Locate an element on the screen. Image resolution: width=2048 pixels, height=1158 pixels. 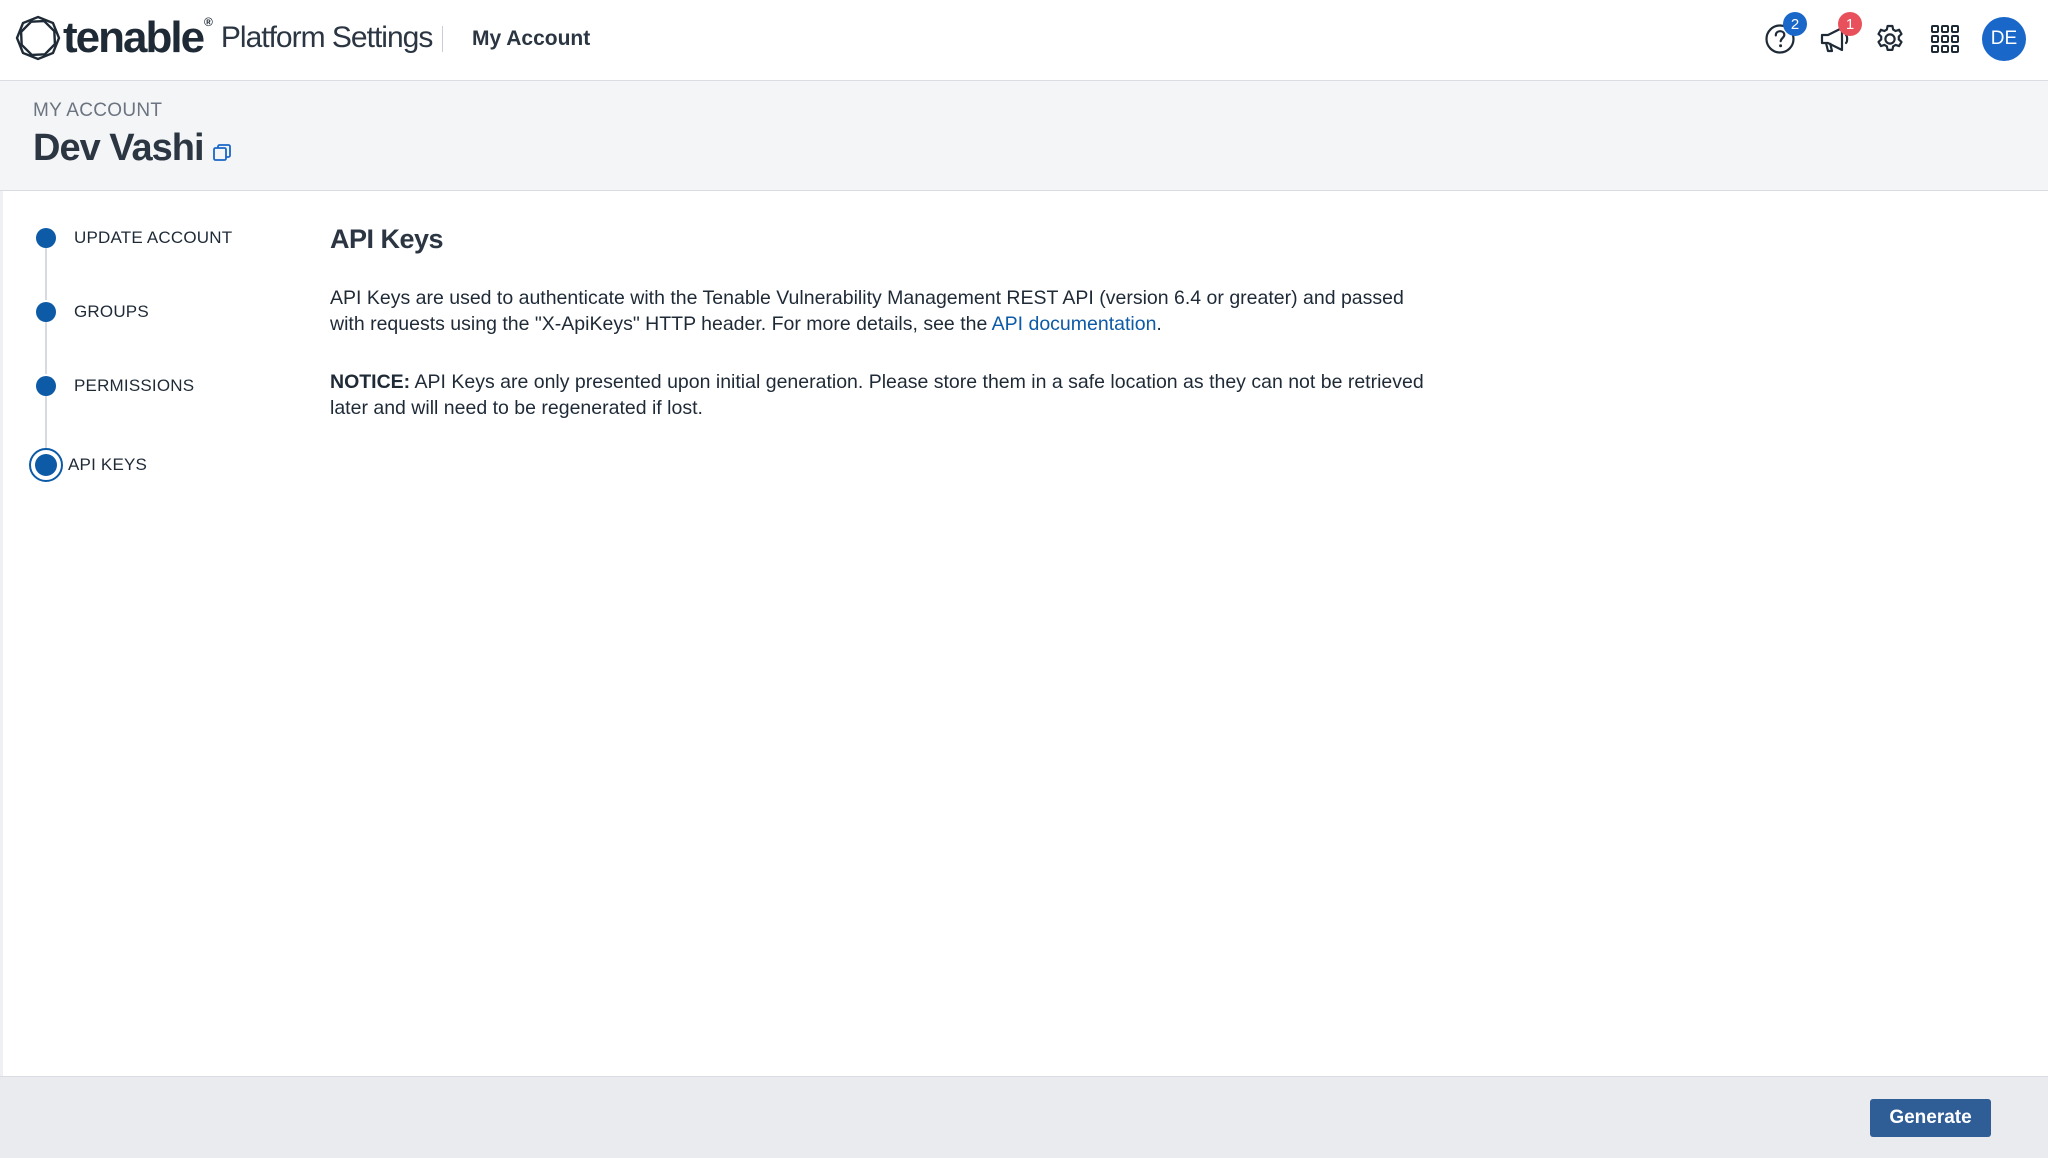
notice-label: NOTICE: is located at coordinates (370, 382).